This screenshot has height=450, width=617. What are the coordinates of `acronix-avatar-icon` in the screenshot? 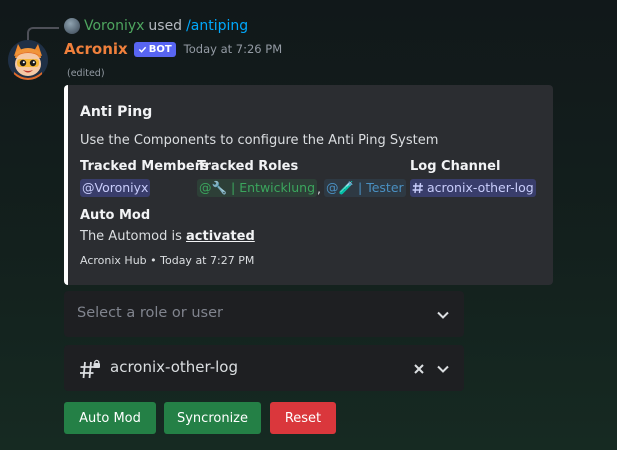 It's located at (28, 60).